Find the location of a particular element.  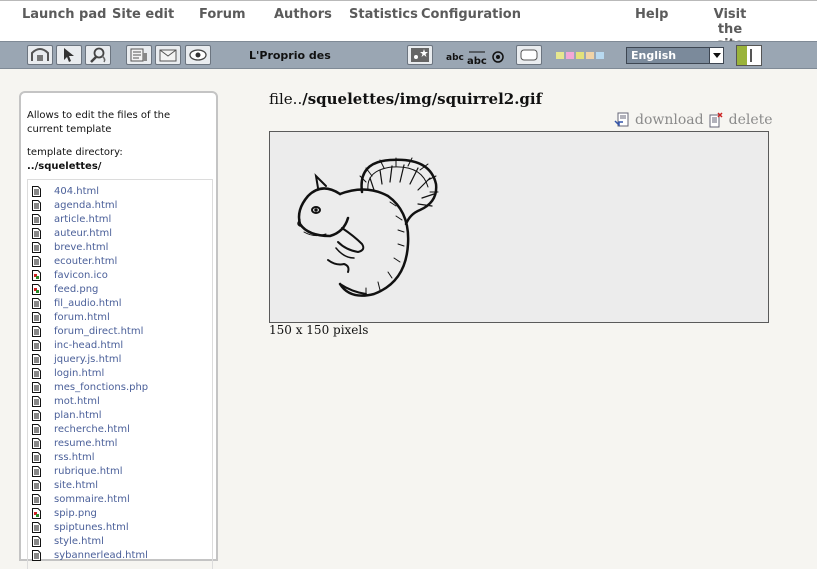

nav-authors: Authors is located at coordinates (303, 14).